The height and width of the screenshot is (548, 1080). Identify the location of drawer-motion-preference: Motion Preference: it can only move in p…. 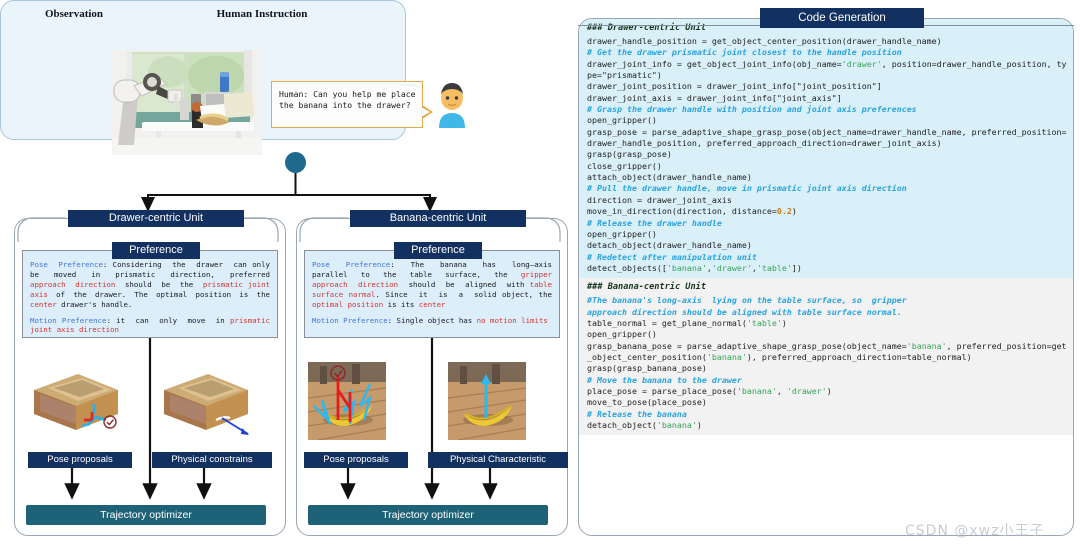
(150, 325).